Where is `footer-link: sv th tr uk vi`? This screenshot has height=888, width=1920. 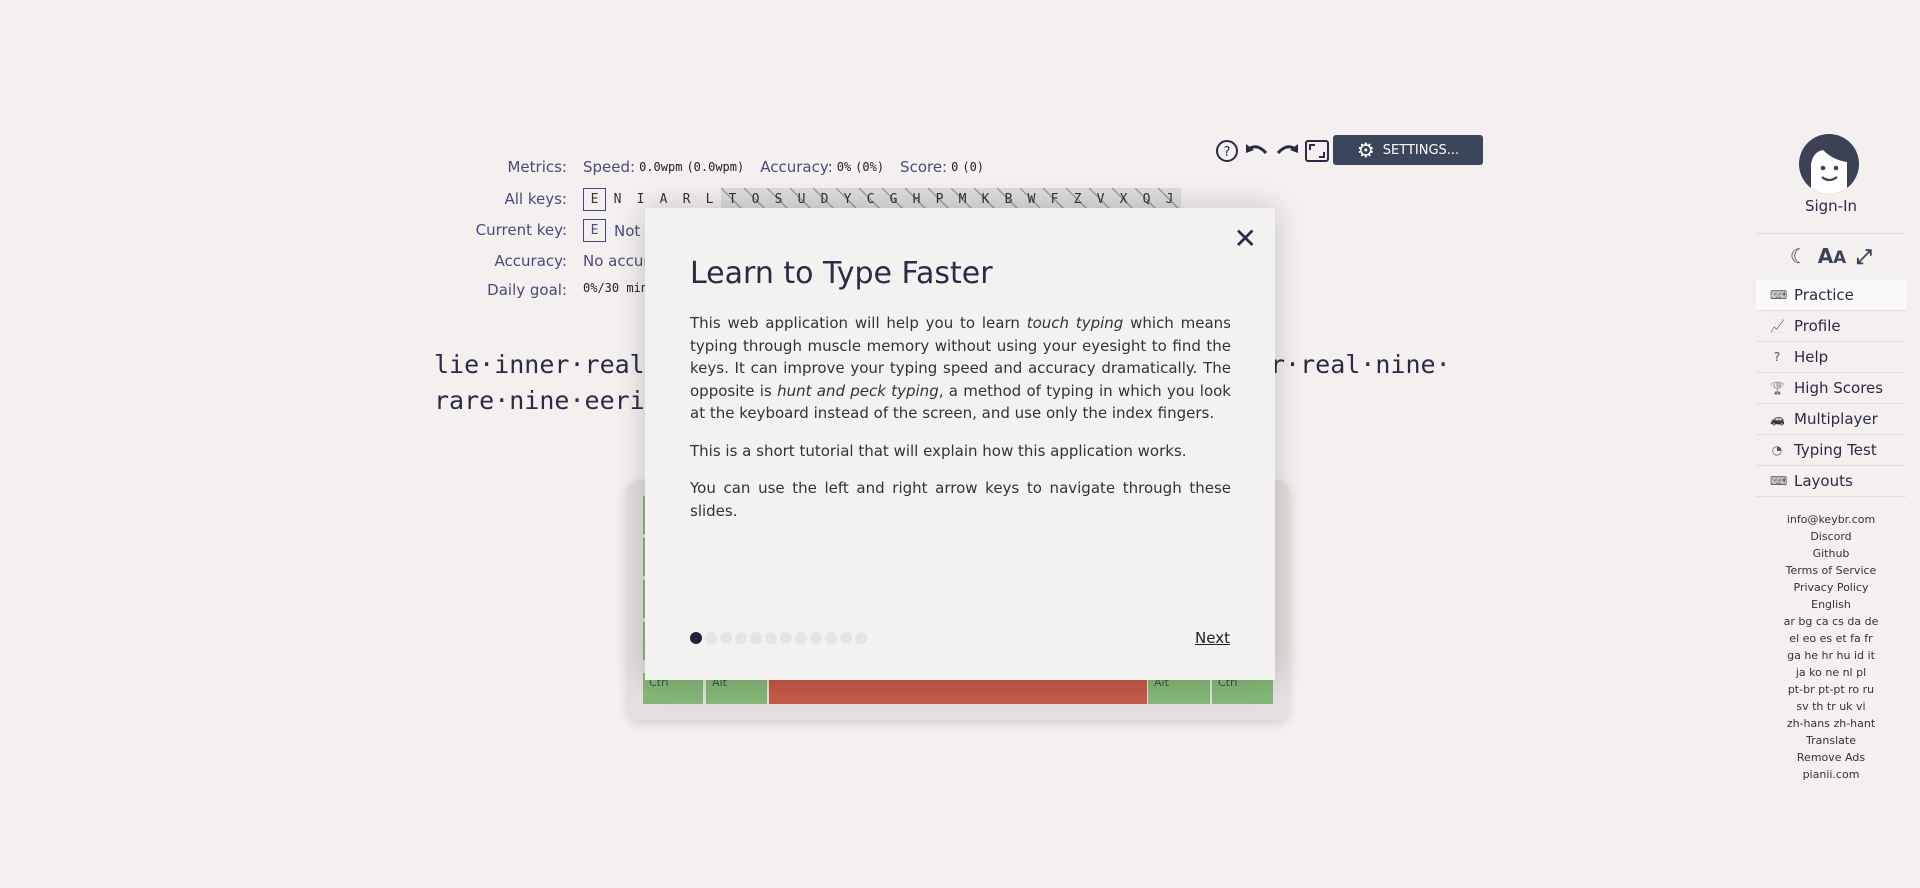
footer-link: sv th tr uk vi is located at coordinates (1831, 706).